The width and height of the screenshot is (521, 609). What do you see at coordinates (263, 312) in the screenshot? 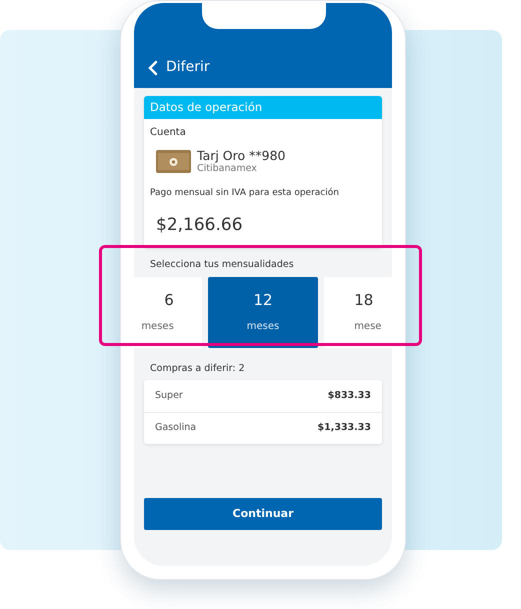
I see `installment-option: 12 meses` at bounding box center [263, 312].